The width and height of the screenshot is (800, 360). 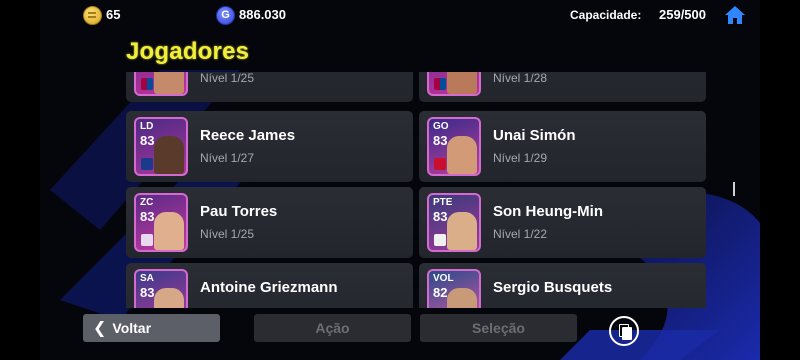 I want to click on player-name: Antoine Griezmann, so click(x=269, y=287).